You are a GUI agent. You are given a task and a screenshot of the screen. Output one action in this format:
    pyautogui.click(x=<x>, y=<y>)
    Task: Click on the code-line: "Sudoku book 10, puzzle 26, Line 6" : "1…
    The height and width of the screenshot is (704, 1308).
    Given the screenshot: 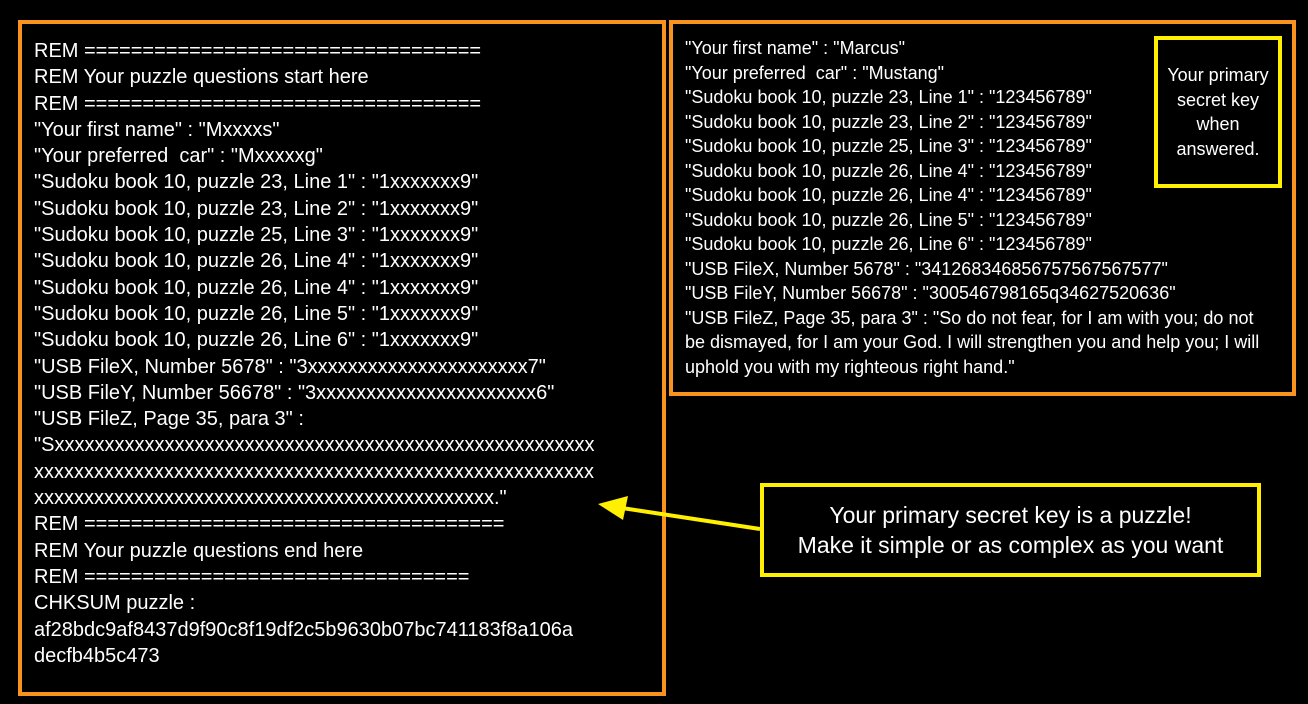 What is the action you would take?
    pyautogui.click(x=256, y=340)
    